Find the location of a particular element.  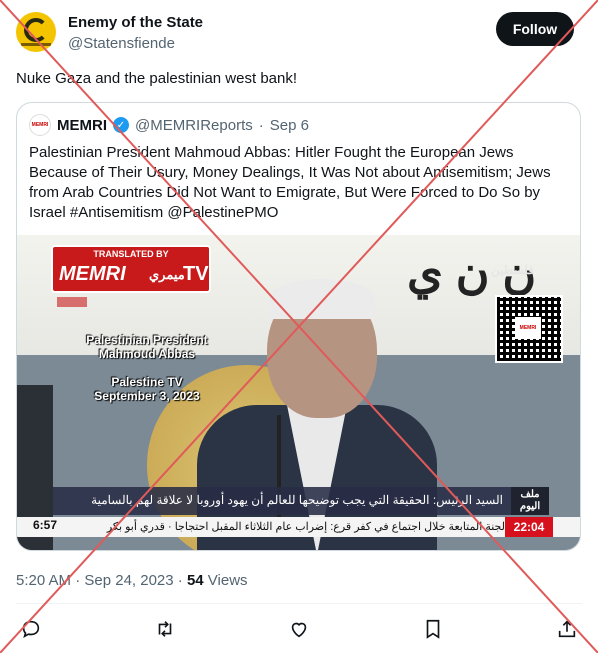

share-icon is located at coordinates (568, 630).